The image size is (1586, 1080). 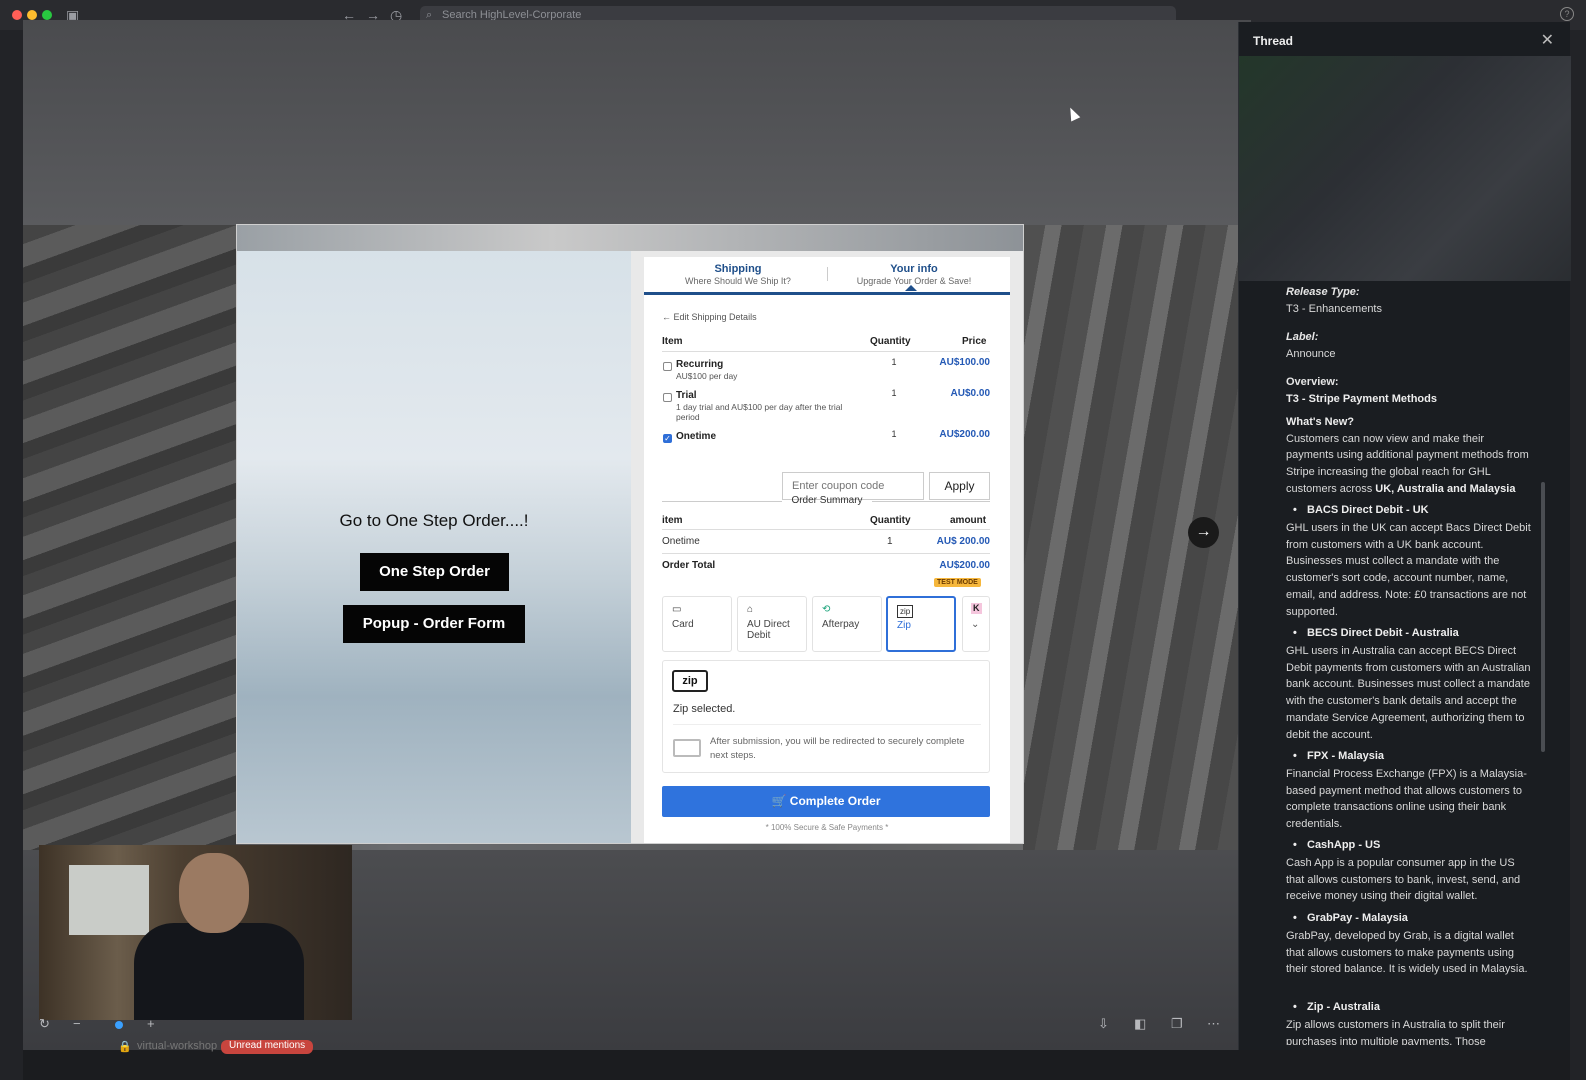 I want to click on summary-qty: 1, so click(x=890, y=541).